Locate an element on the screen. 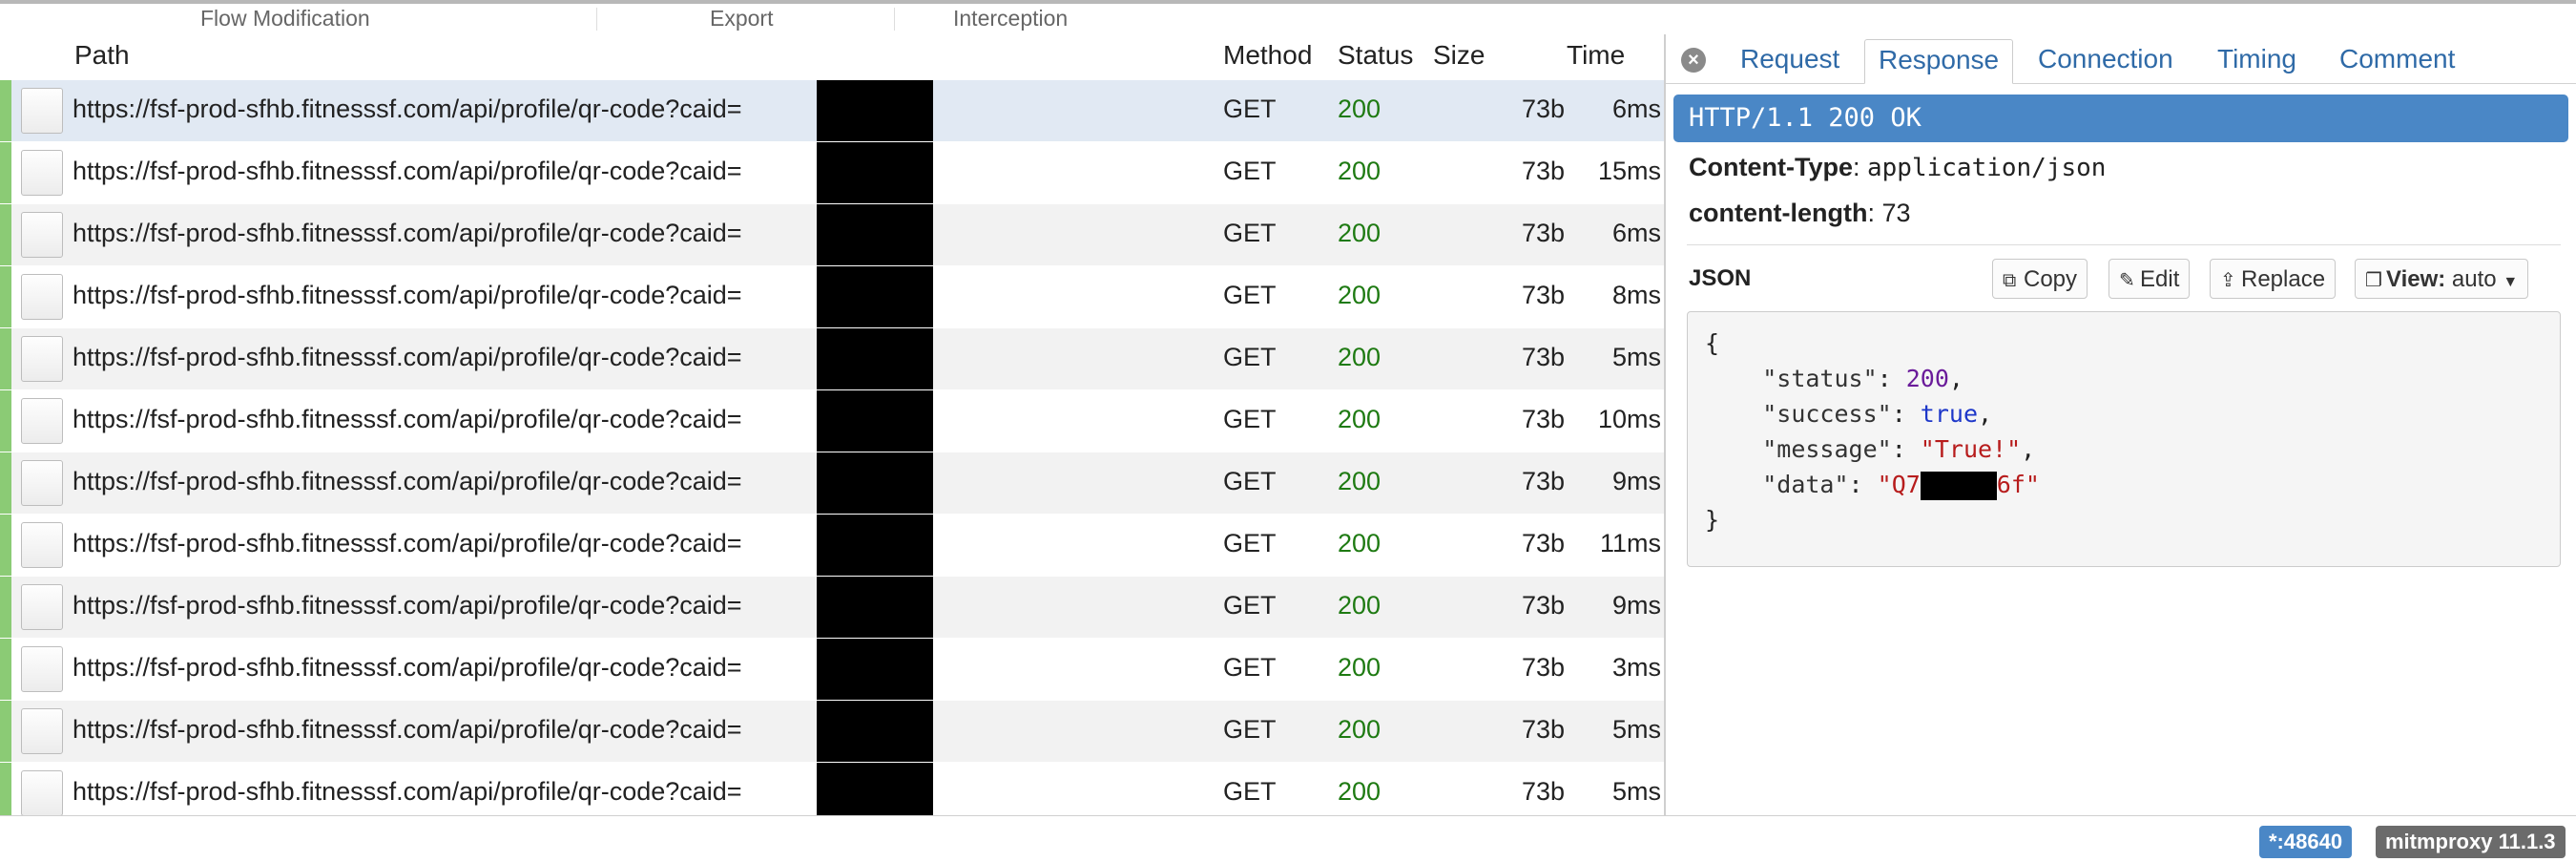  column-path: Path is located at coordinates (102, 55).